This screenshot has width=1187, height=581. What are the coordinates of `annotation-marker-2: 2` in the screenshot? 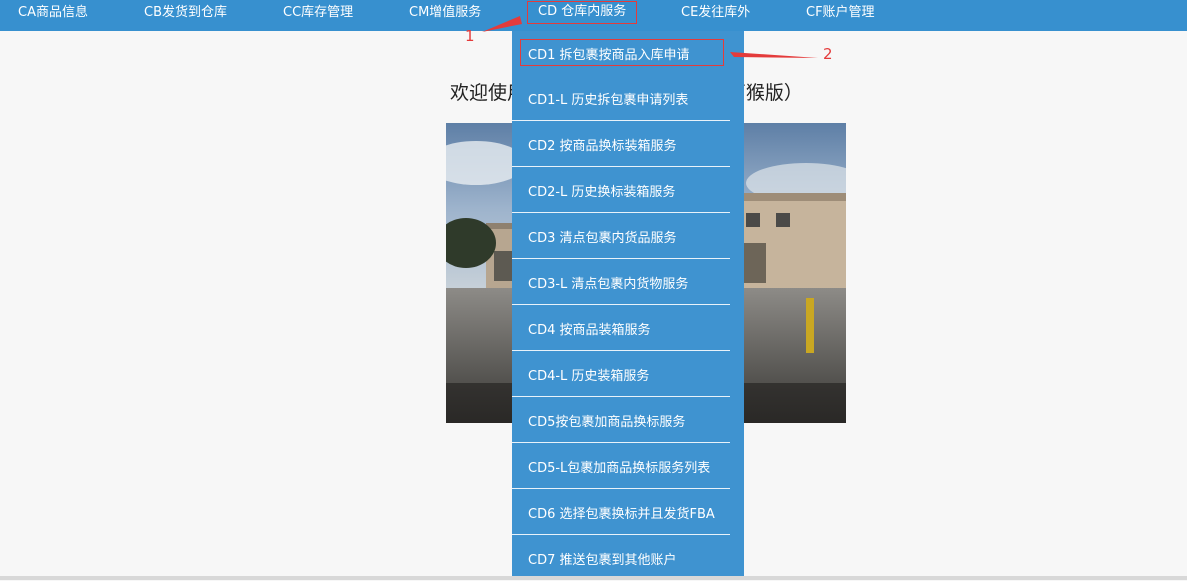 It's located at (828, 54).